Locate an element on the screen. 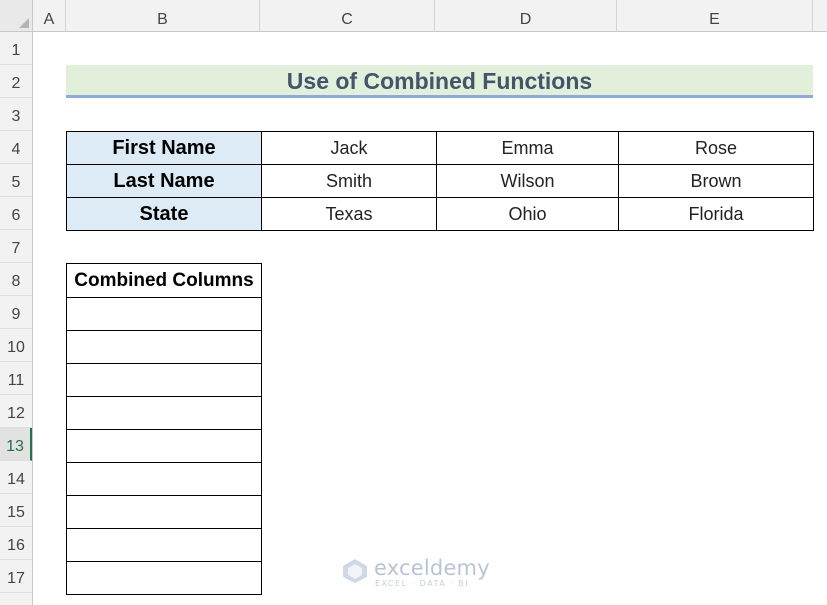 Image resolution: width=827 pixels, height=605 pixels. column-header-e: E is located at coordinates (715, 15).